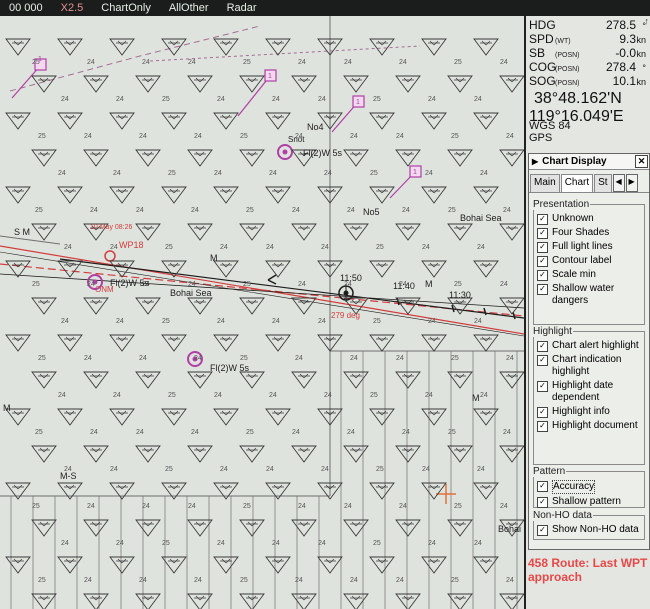  What do you see at coordinates (242, 8) in the screenshot?
I see `radar-button: Radar` at bounding box center [242, 8].